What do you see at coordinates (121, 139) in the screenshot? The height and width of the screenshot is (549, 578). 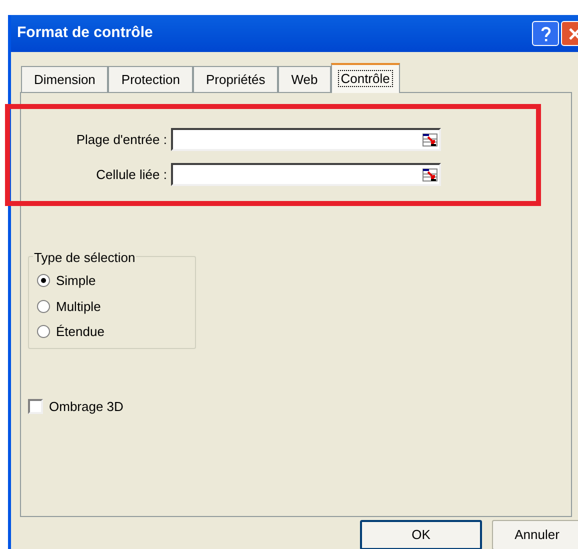 I see `field-label: Plage d'entrée :` at bounding box center [121, 139].